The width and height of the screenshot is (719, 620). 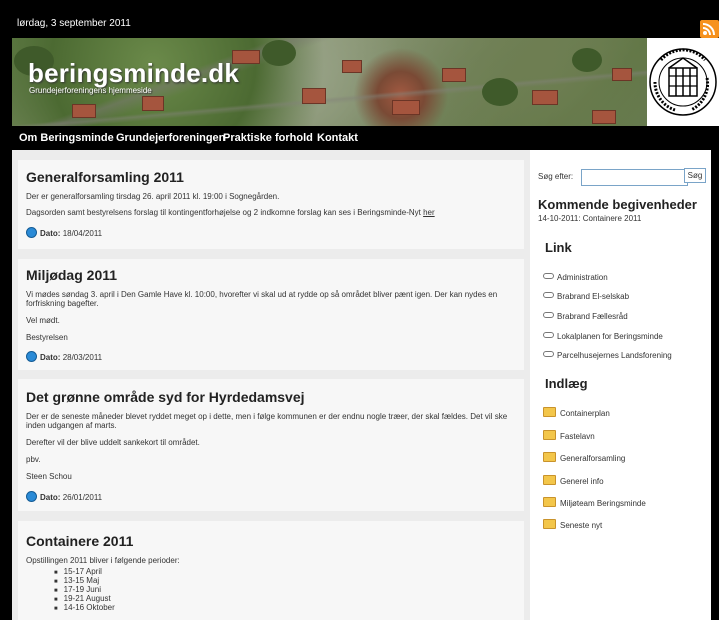 I want to click on link-brabrand-el-selskab: Brabrand El-selskab, so click(x=586, y=296).